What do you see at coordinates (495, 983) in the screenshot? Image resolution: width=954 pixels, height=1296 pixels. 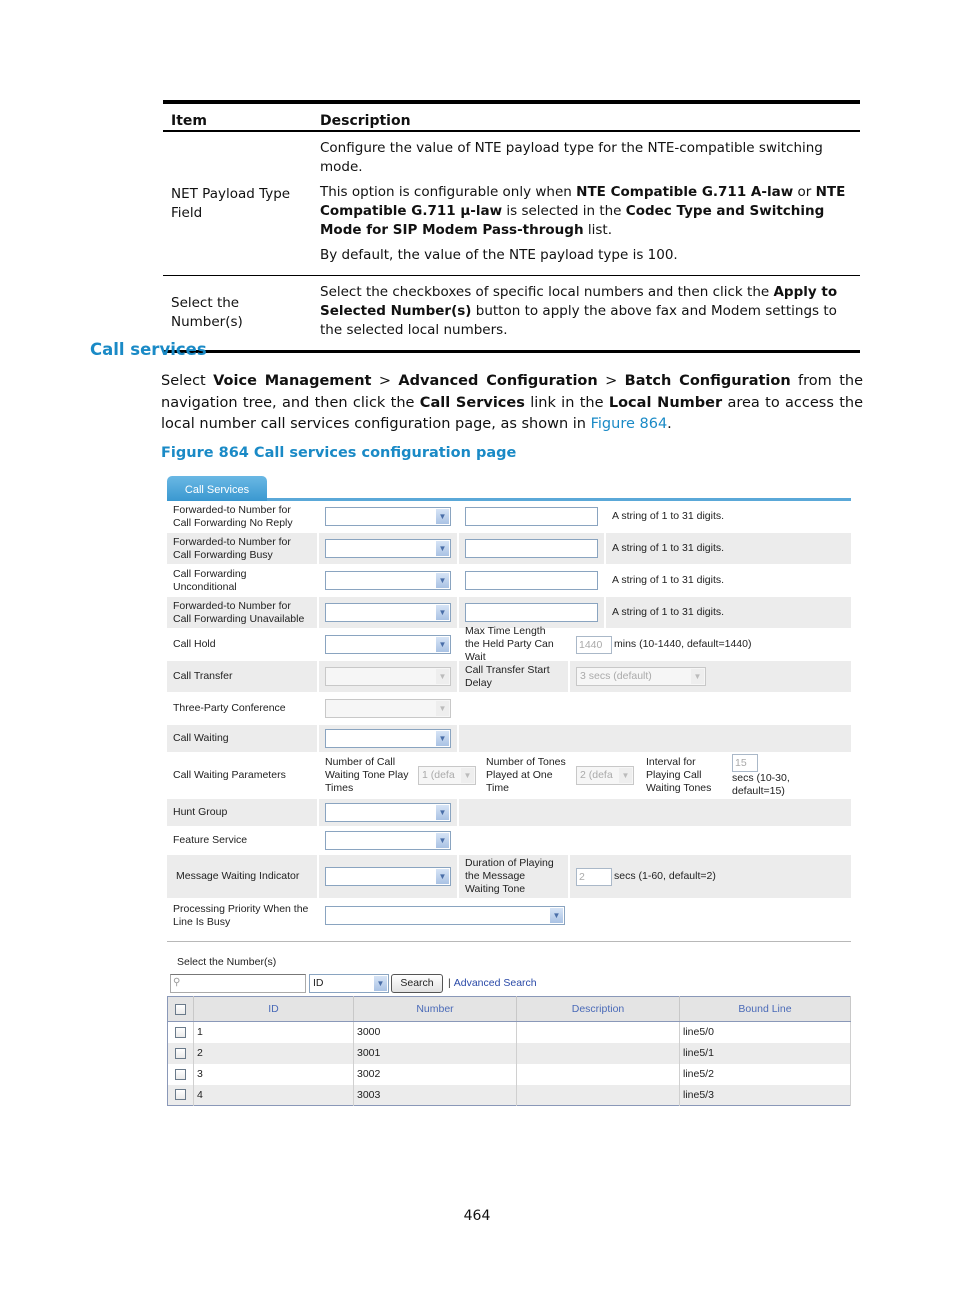 I see `advanced-search-link: Advanced Search` at bounding box center [495, 983].